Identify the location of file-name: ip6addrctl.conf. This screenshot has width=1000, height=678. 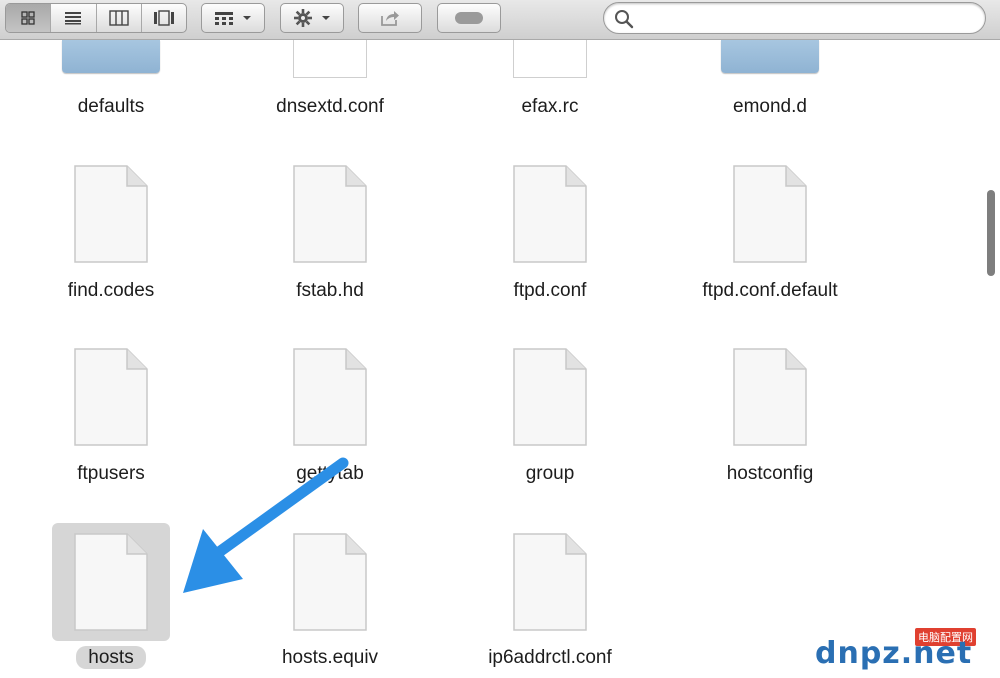
(550, 657).